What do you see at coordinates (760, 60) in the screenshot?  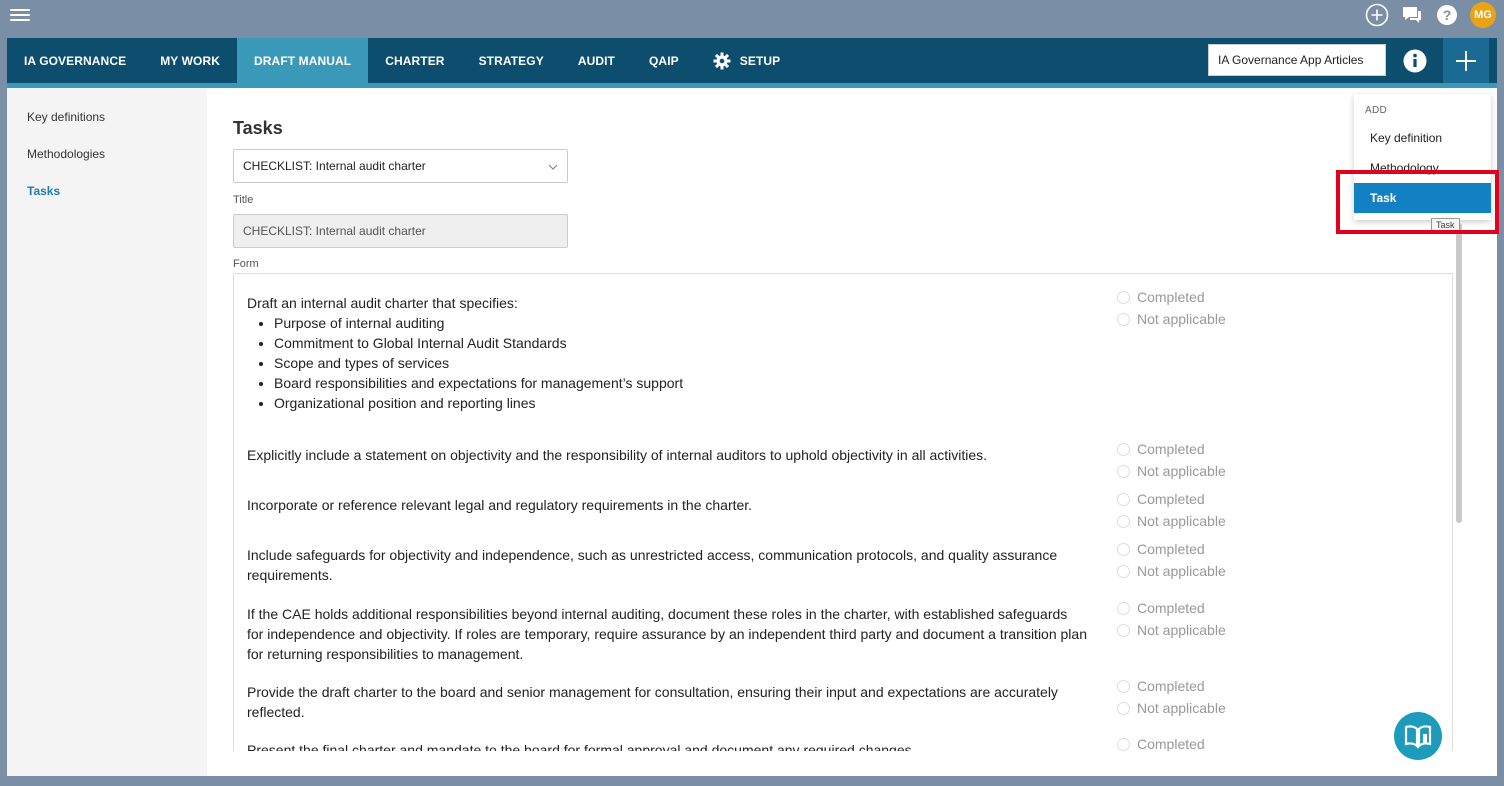 I see `nav-setup-label: SETUP` at bounding box center [760, 60].